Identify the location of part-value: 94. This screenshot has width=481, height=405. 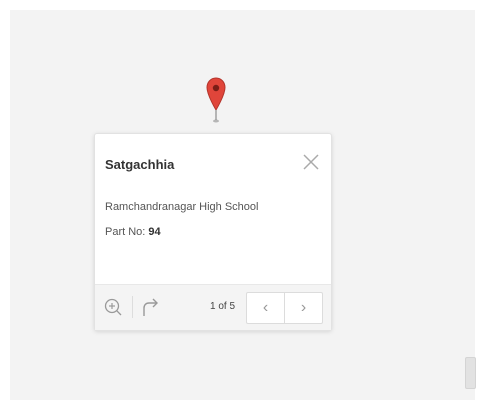
(154, 232).